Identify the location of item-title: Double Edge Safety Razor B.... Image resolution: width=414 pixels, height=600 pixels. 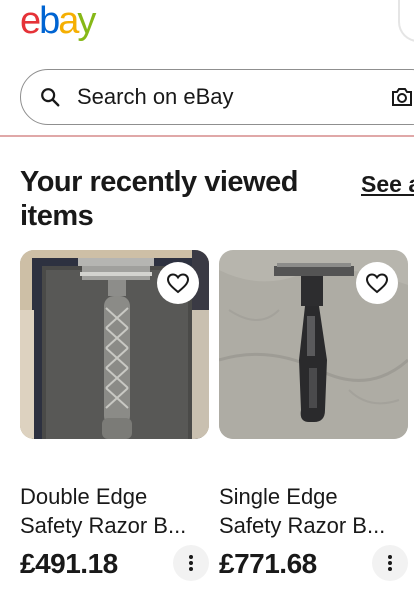
(114, 511).